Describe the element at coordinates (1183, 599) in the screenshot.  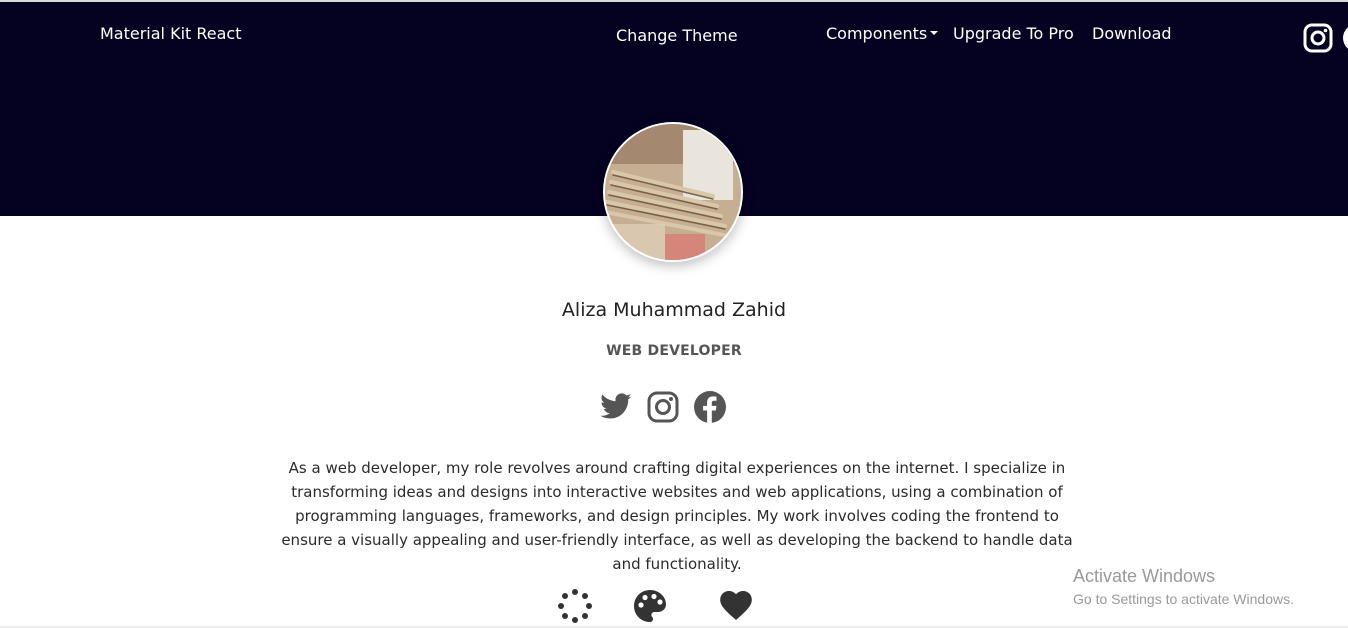
I see `activate-windows-subtitle: Go to Settings to activate Windows.` at that location.